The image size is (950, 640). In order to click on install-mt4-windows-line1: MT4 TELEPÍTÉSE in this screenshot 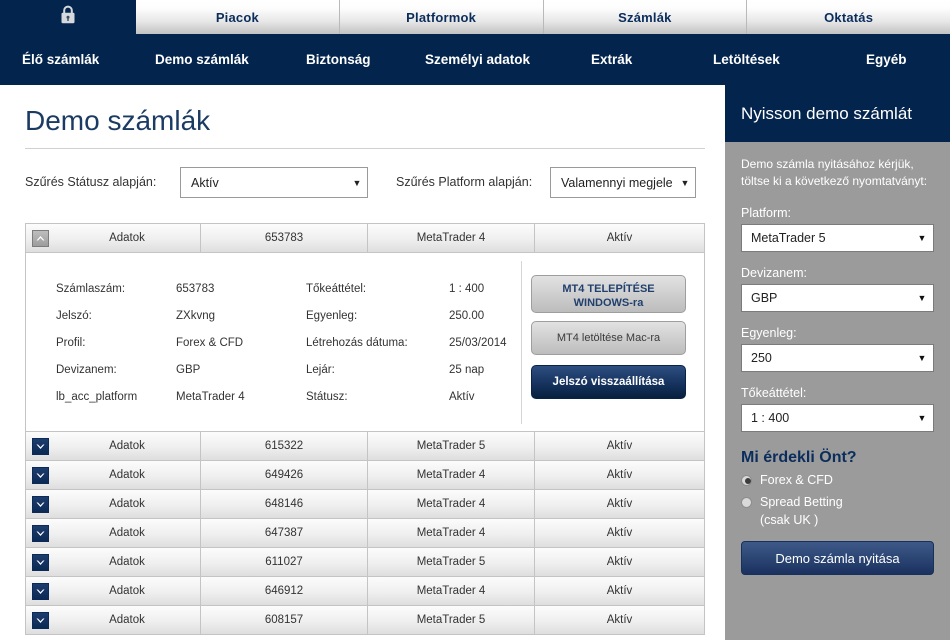, I will do `click(608, 289)`.